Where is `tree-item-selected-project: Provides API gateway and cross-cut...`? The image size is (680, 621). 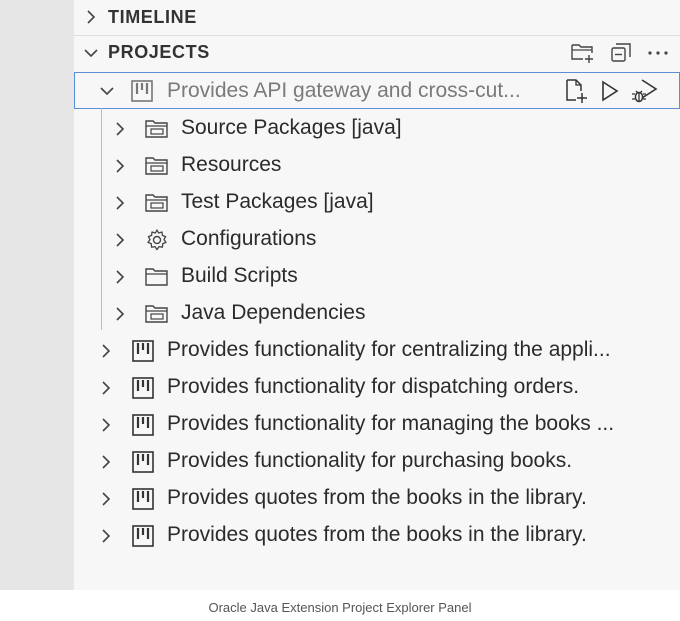
tree-item-selected-project: Provides API gateway and cross-cut... is located at coordinates (377, 90).